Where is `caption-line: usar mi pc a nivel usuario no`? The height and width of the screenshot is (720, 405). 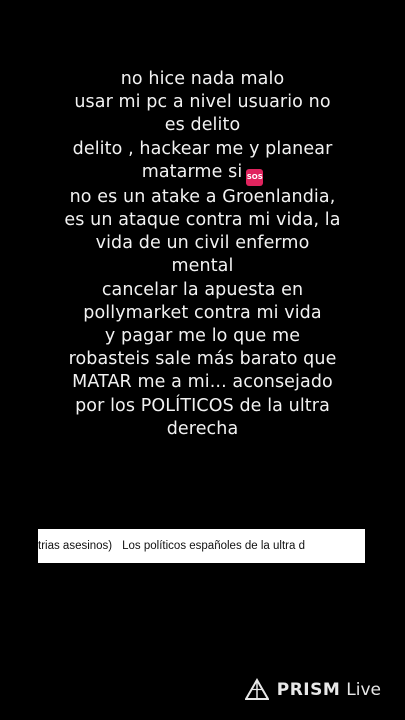 caption-line: usar mi pc a nivel usuario no is located at coordinates (202, 102).